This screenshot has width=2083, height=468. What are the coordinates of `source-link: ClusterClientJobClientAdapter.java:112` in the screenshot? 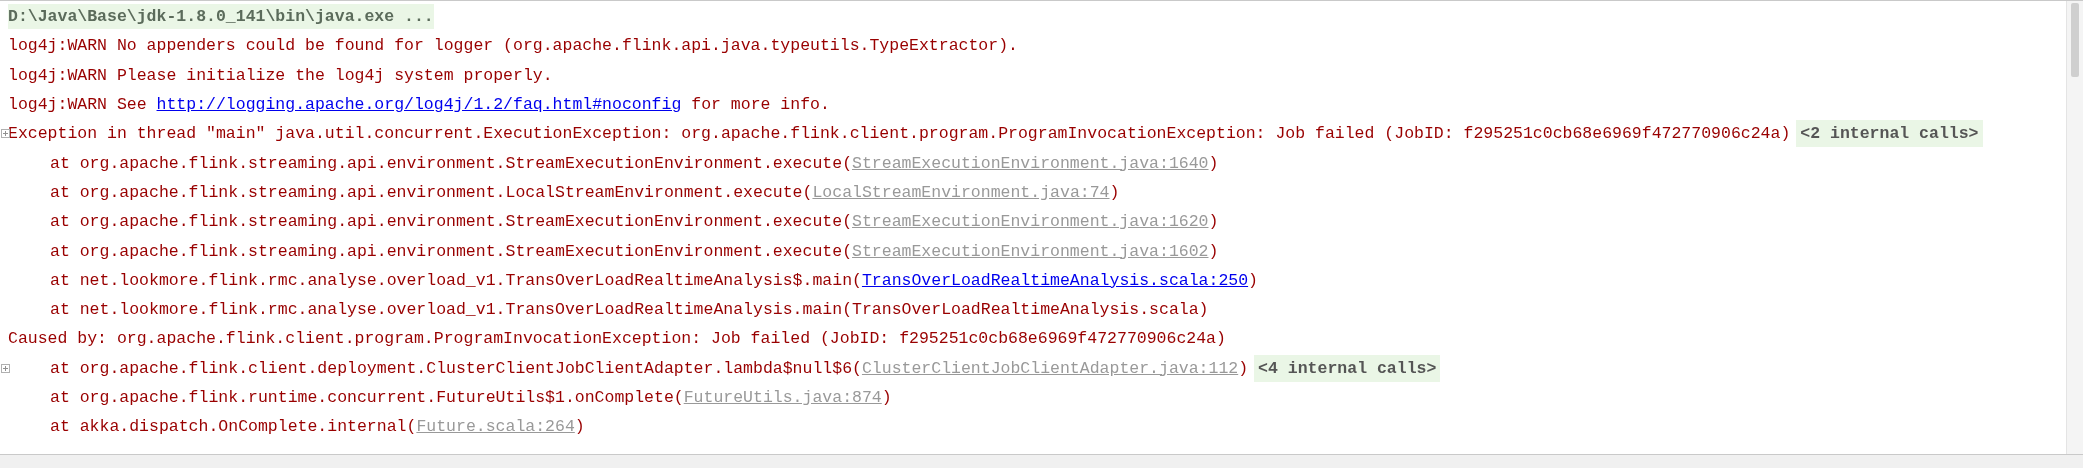 It's located at (1050, 368).